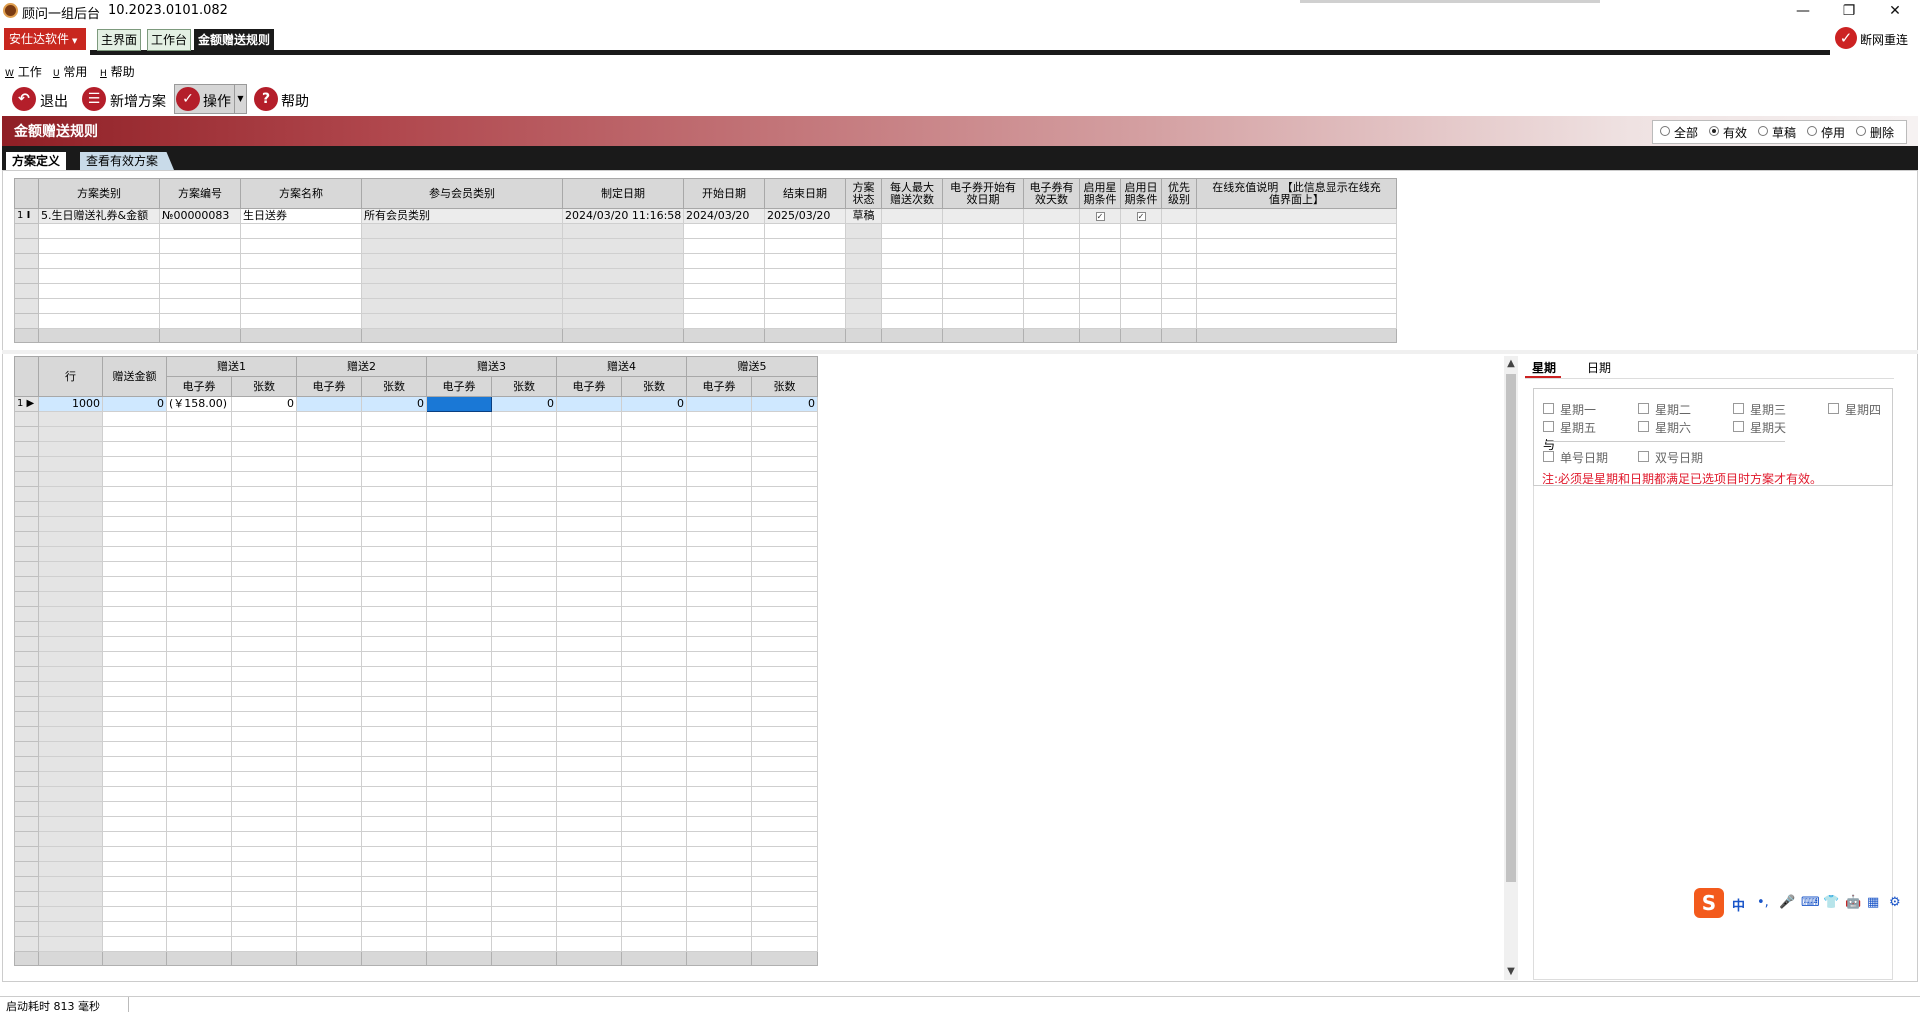  I want to click on table-row: 1 ▶ 1000 0 (￥158.00) 0 0 0 0 0, so click(416, 404).